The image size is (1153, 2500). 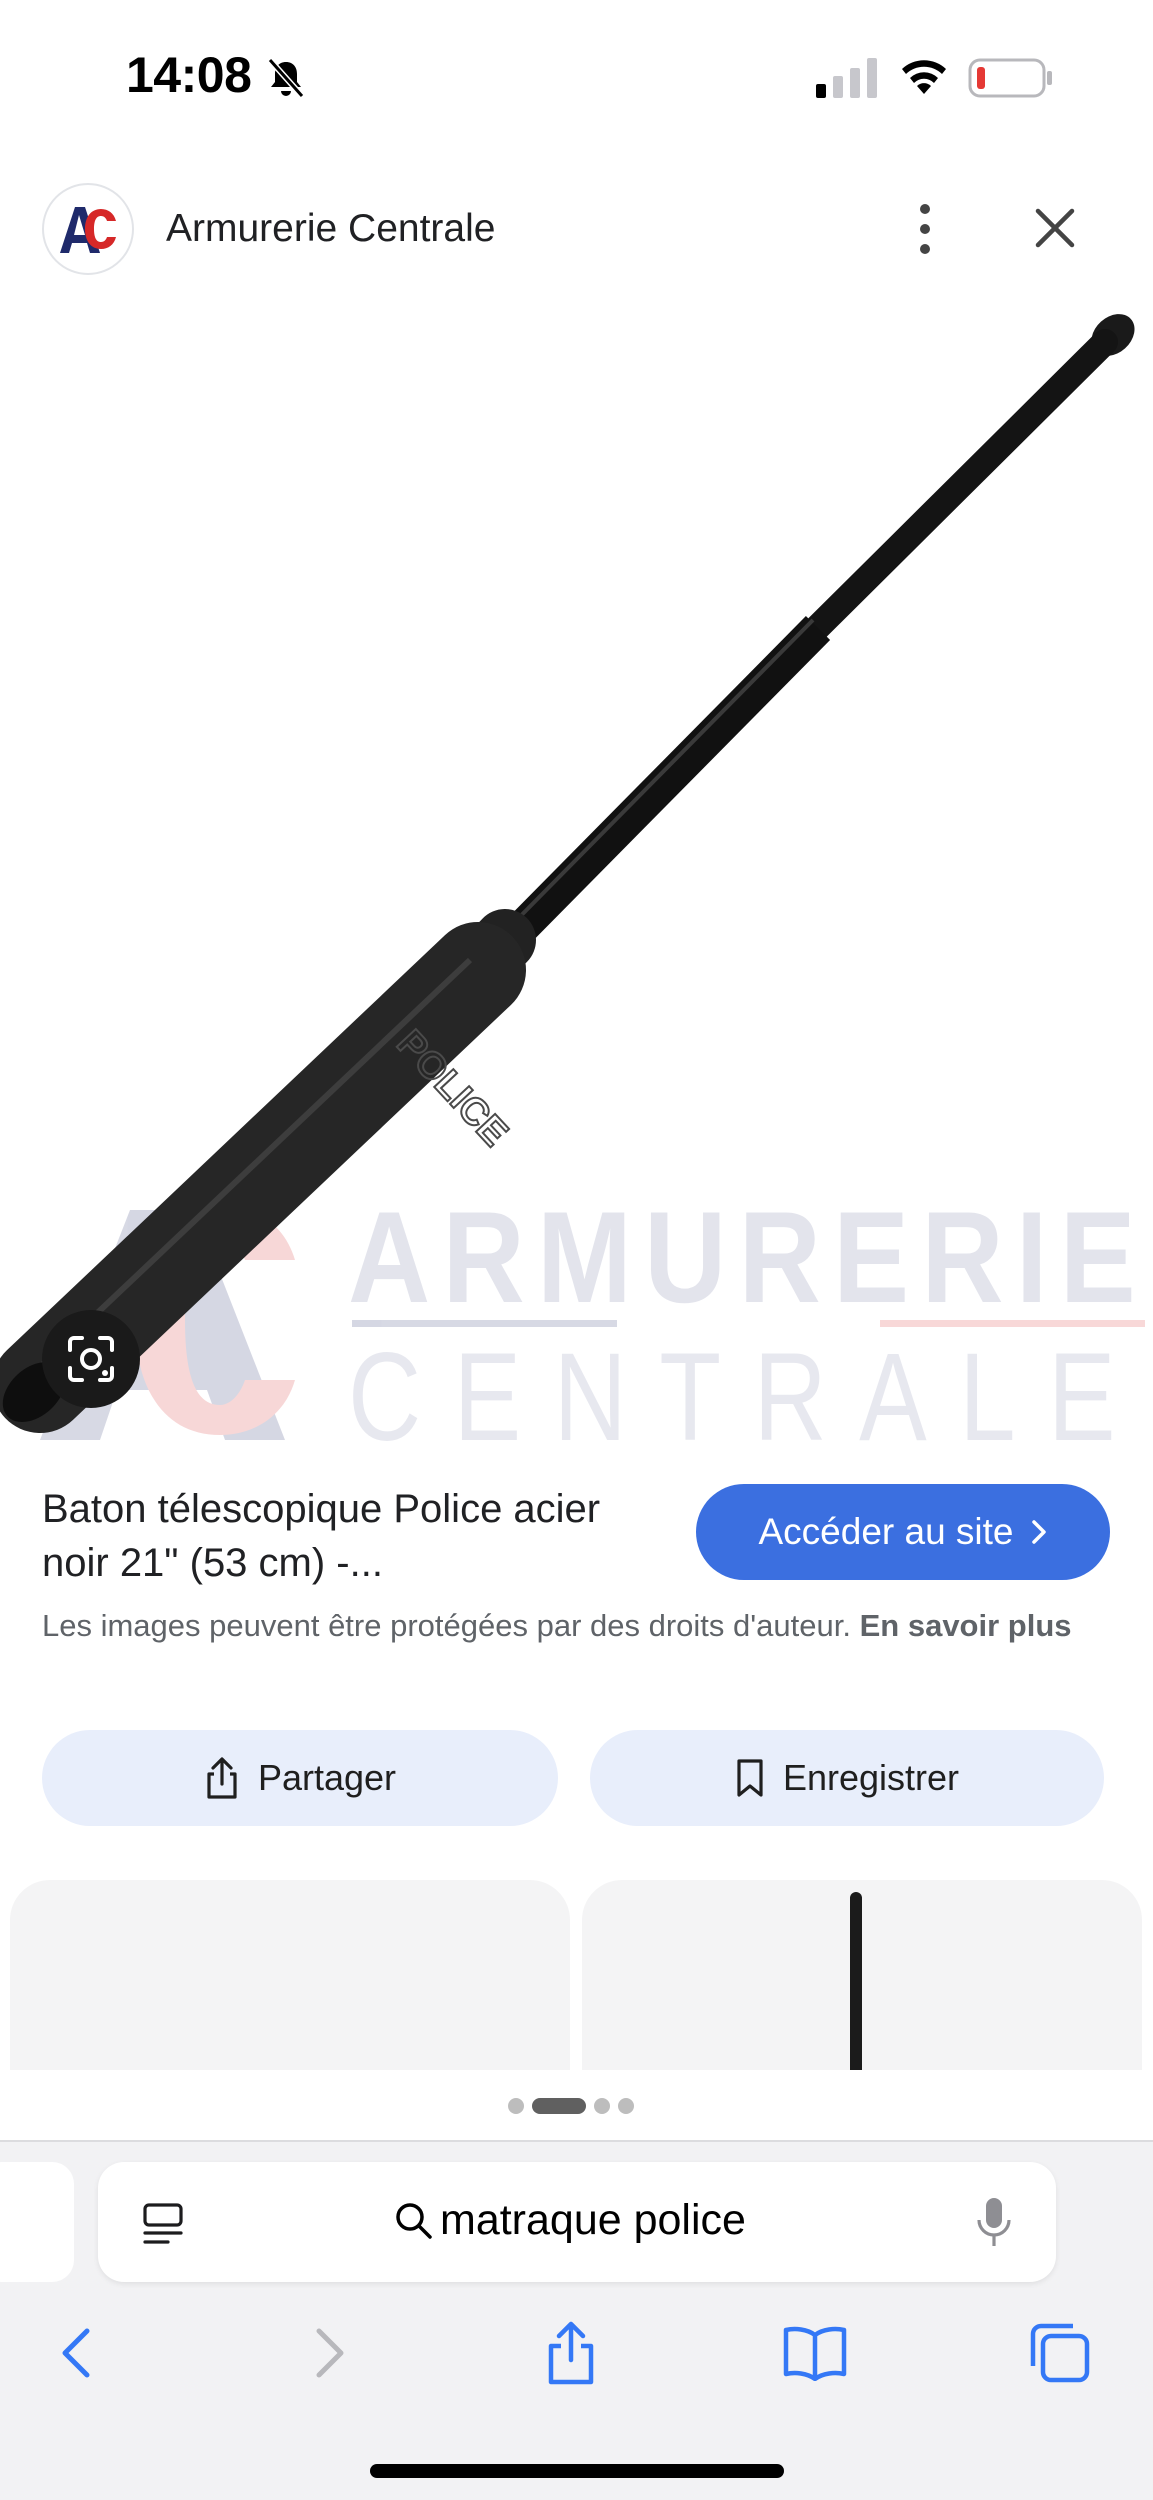 I want to click on forward-button, so click(x=329, y=2353).